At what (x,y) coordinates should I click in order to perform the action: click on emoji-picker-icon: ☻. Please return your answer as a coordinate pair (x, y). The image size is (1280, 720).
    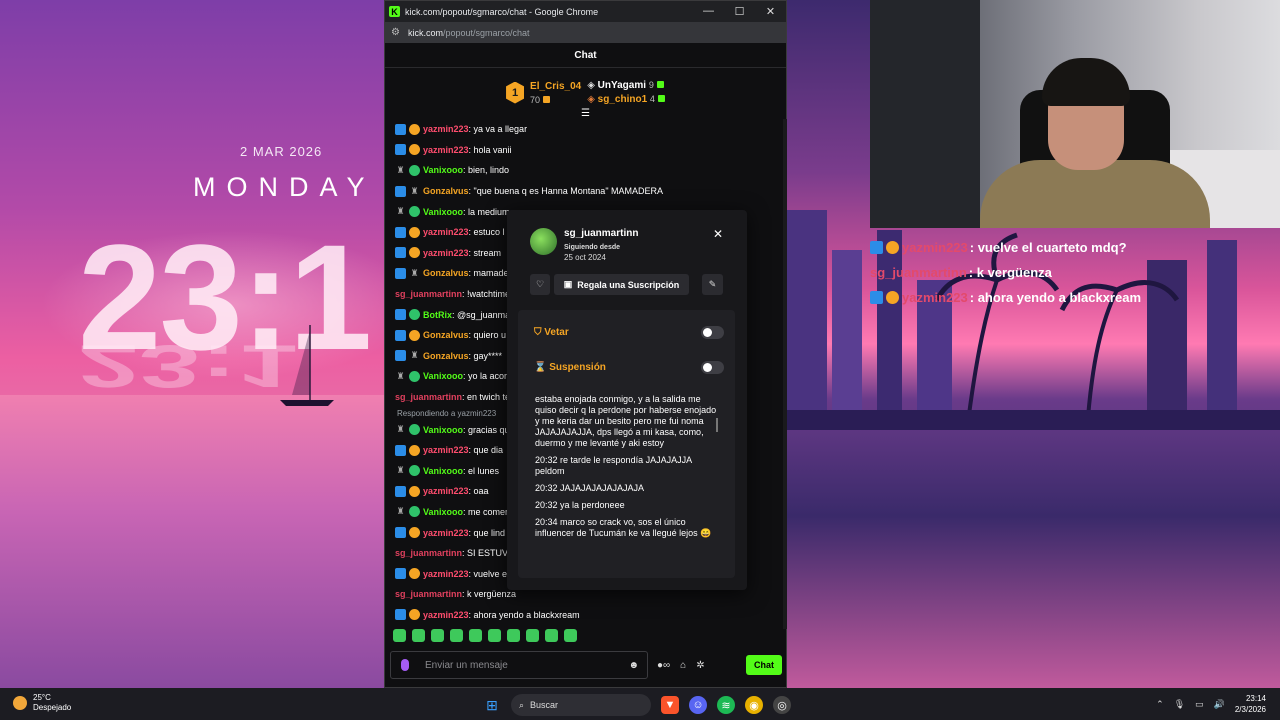
    Looking at the image, I should click on (633, 665).